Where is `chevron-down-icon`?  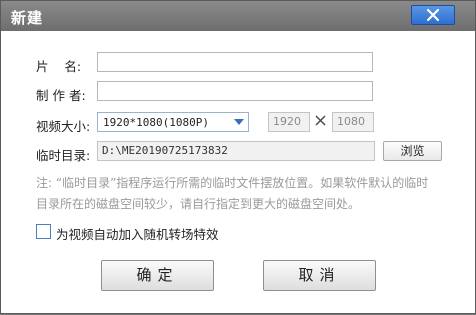 chevron-down-icon is located at coordinates (239, 122).